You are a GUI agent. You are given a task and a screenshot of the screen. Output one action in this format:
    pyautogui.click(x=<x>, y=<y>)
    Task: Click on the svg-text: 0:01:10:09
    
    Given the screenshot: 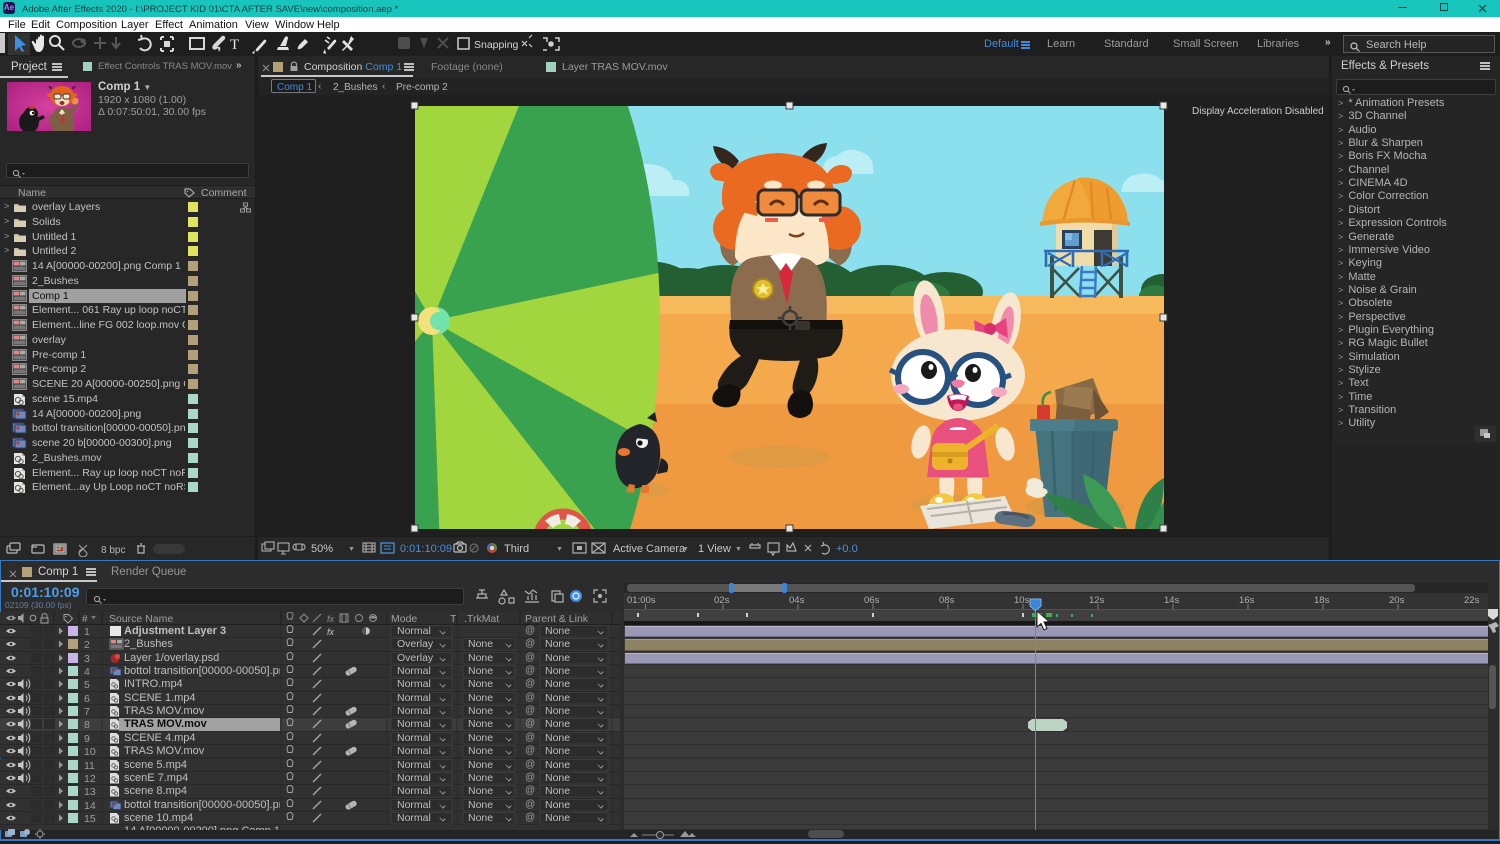 What is the action you would take?
    pyautogui.click(x=426, y=549)
    